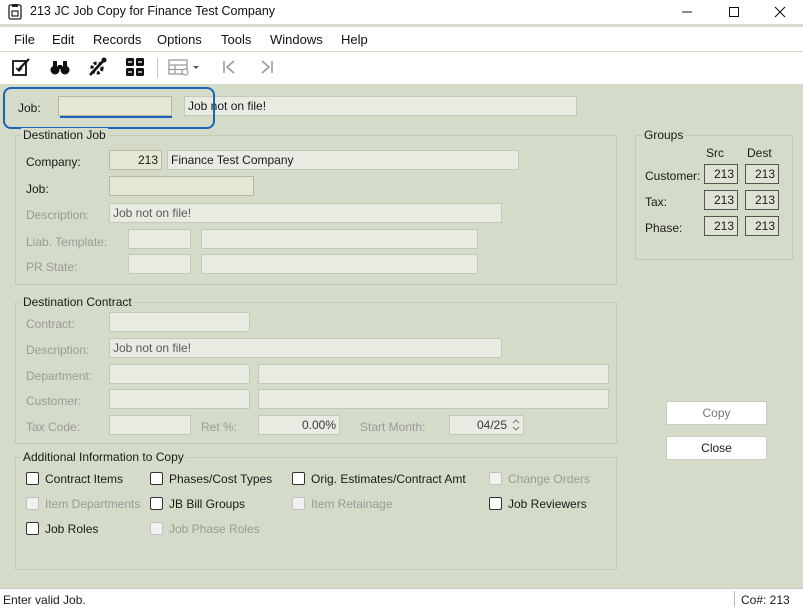  I want to click on jb-bill-groups-checkbox, so click(156, 503).